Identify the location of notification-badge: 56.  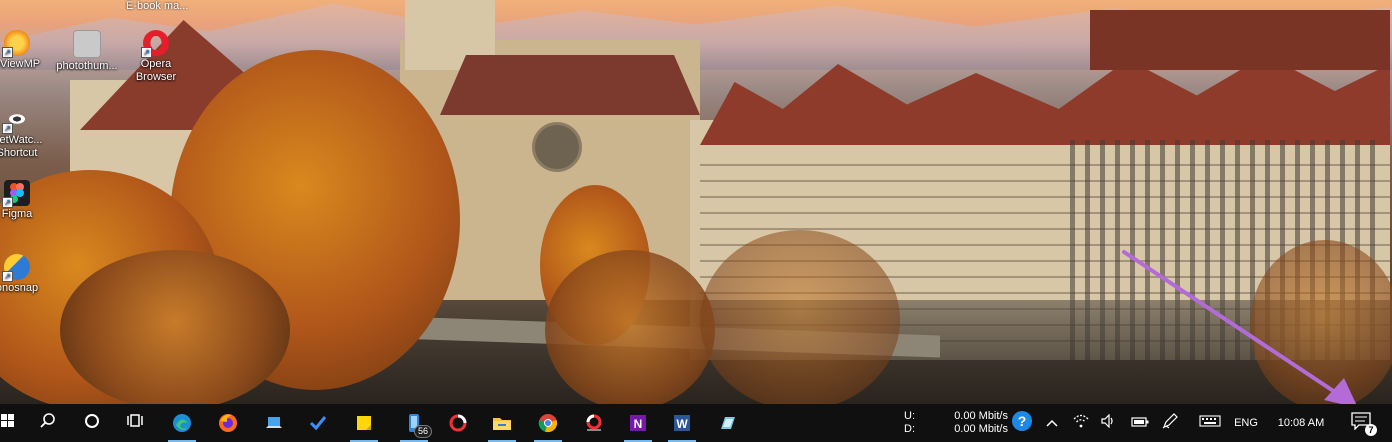
(422, 431).